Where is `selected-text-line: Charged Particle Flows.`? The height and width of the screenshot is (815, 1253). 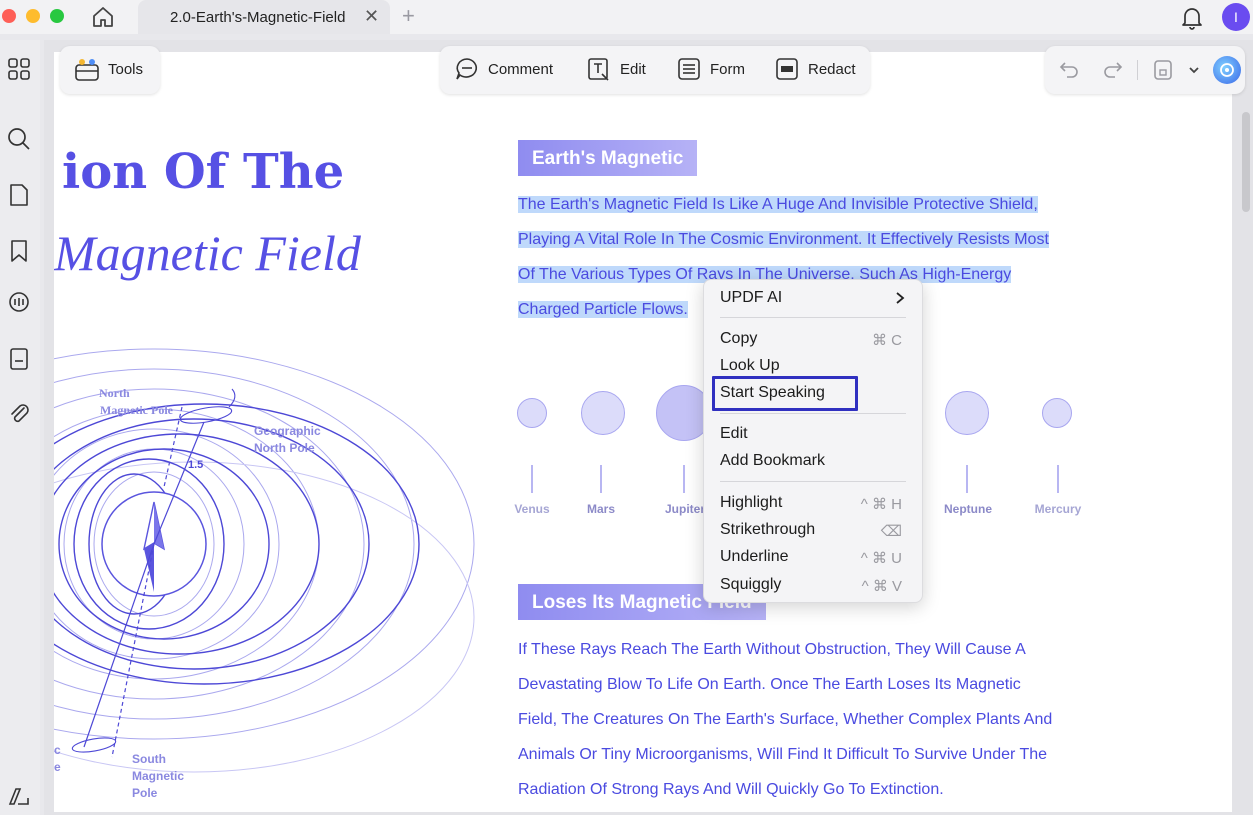
selected-text-line: Charged Particle Flows. is located at coordinates (603, 309).